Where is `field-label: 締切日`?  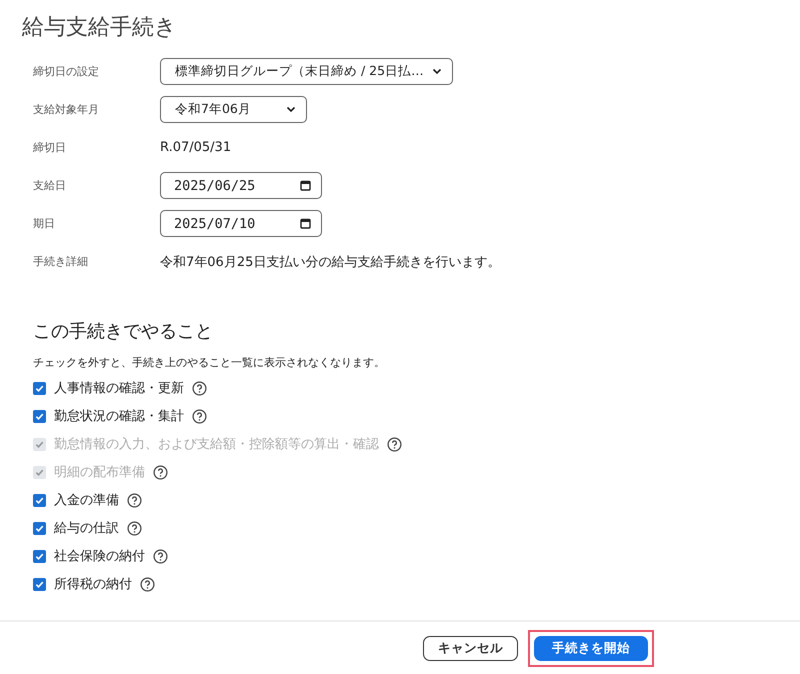 field-label: 締切日 is located at coordinates (50, 147).